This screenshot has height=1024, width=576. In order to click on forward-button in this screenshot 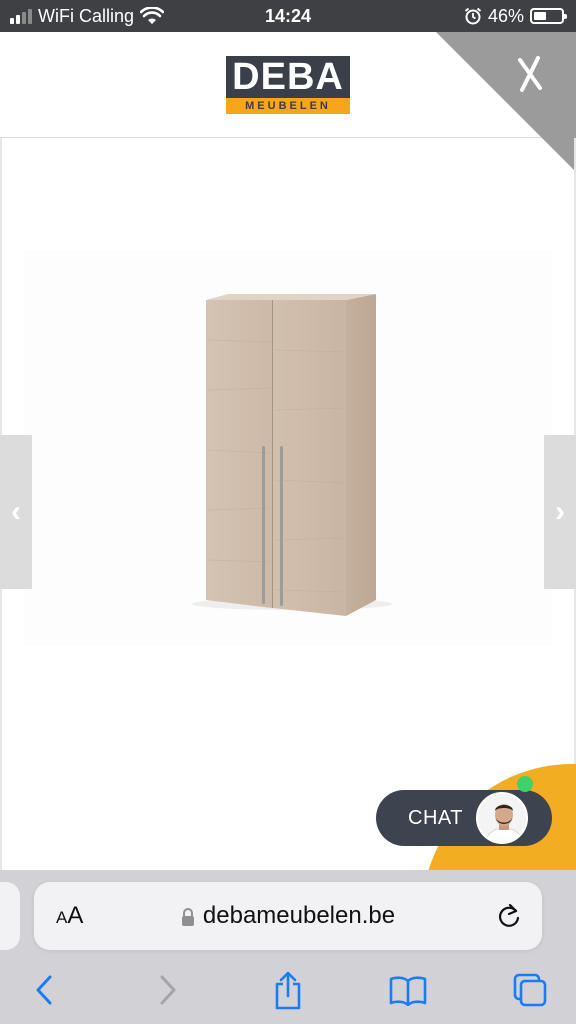, I will do `click(168, 990)`.